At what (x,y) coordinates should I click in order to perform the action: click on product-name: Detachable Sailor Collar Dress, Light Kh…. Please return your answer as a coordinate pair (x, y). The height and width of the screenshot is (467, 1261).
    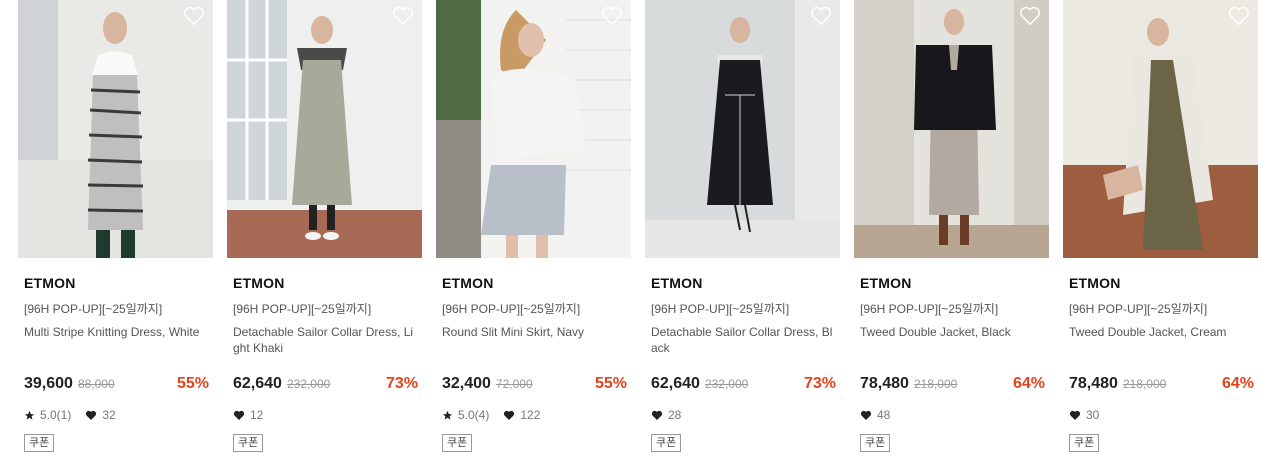
    Looking at the image, I should click on (326, 340).